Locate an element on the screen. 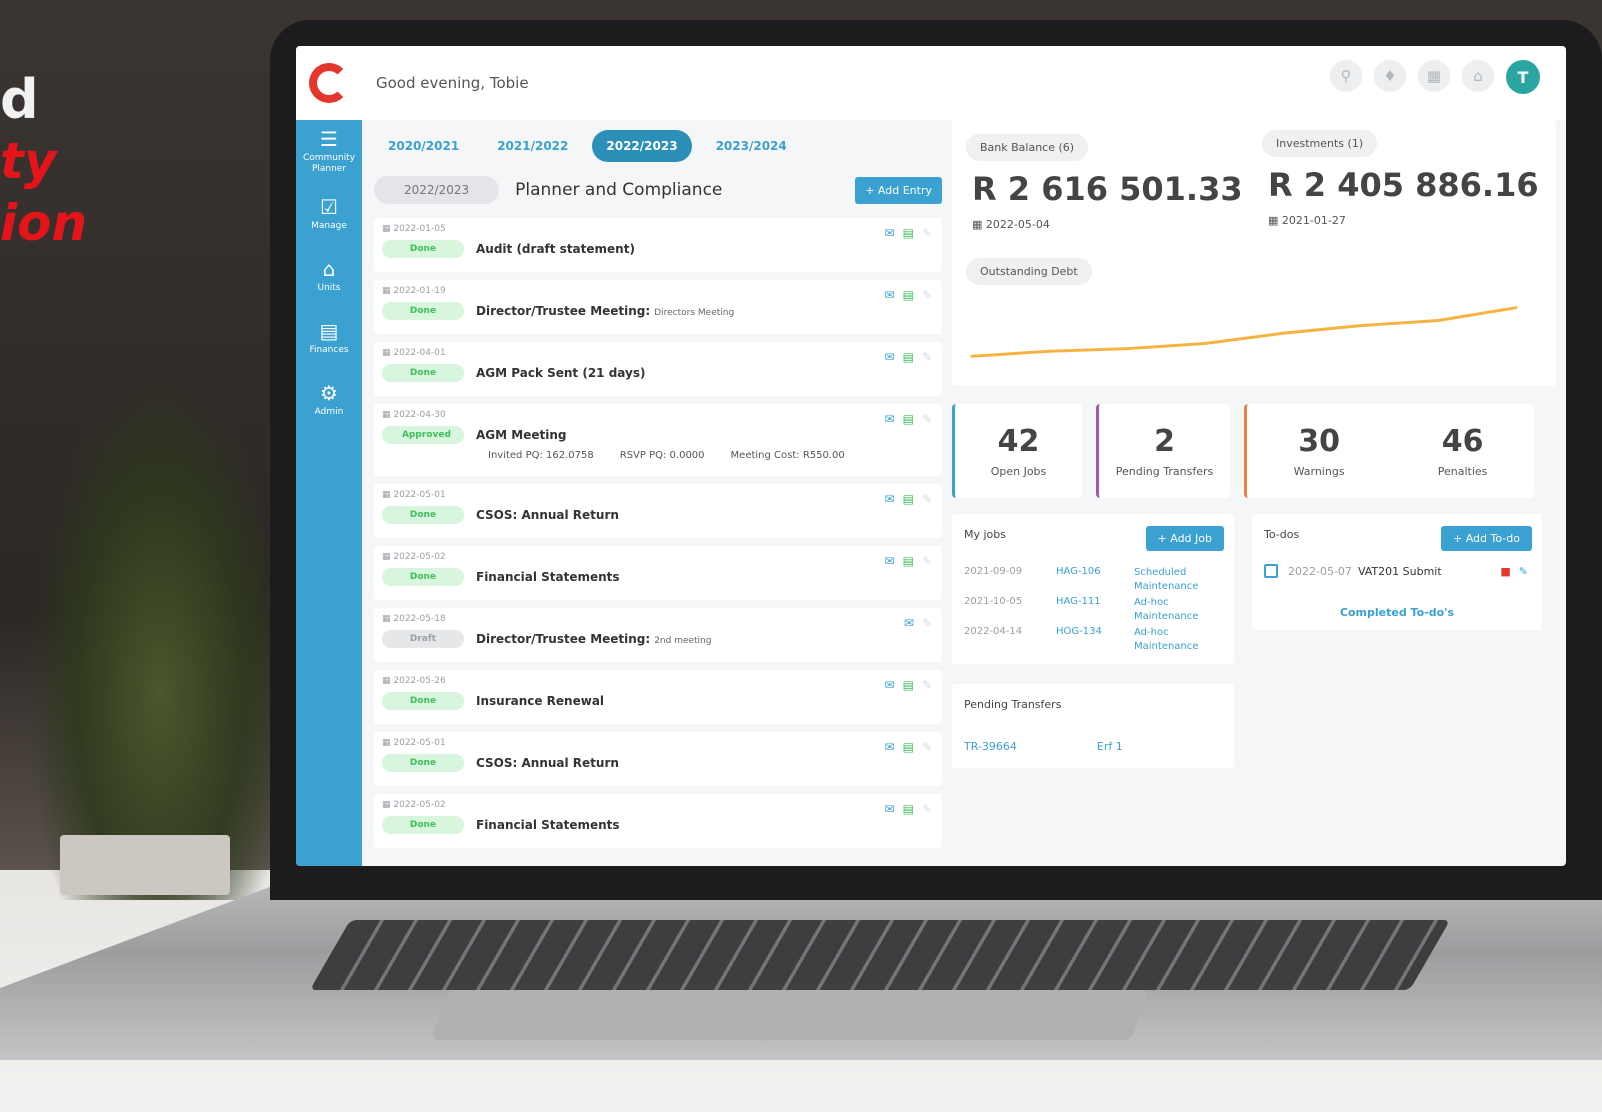 The width and height of the screenshot is (1602, 1112). sidebar-item-finances: ▤ Finances is located at coordinates (329, 337).